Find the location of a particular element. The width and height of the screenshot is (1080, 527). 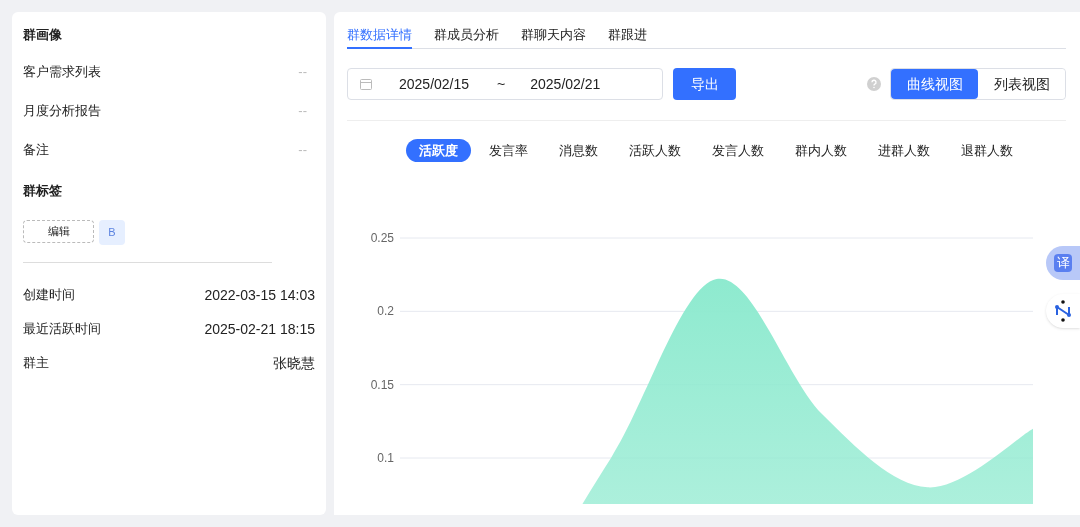

tab: 群数据详情 is located at coordinates (379, 35).